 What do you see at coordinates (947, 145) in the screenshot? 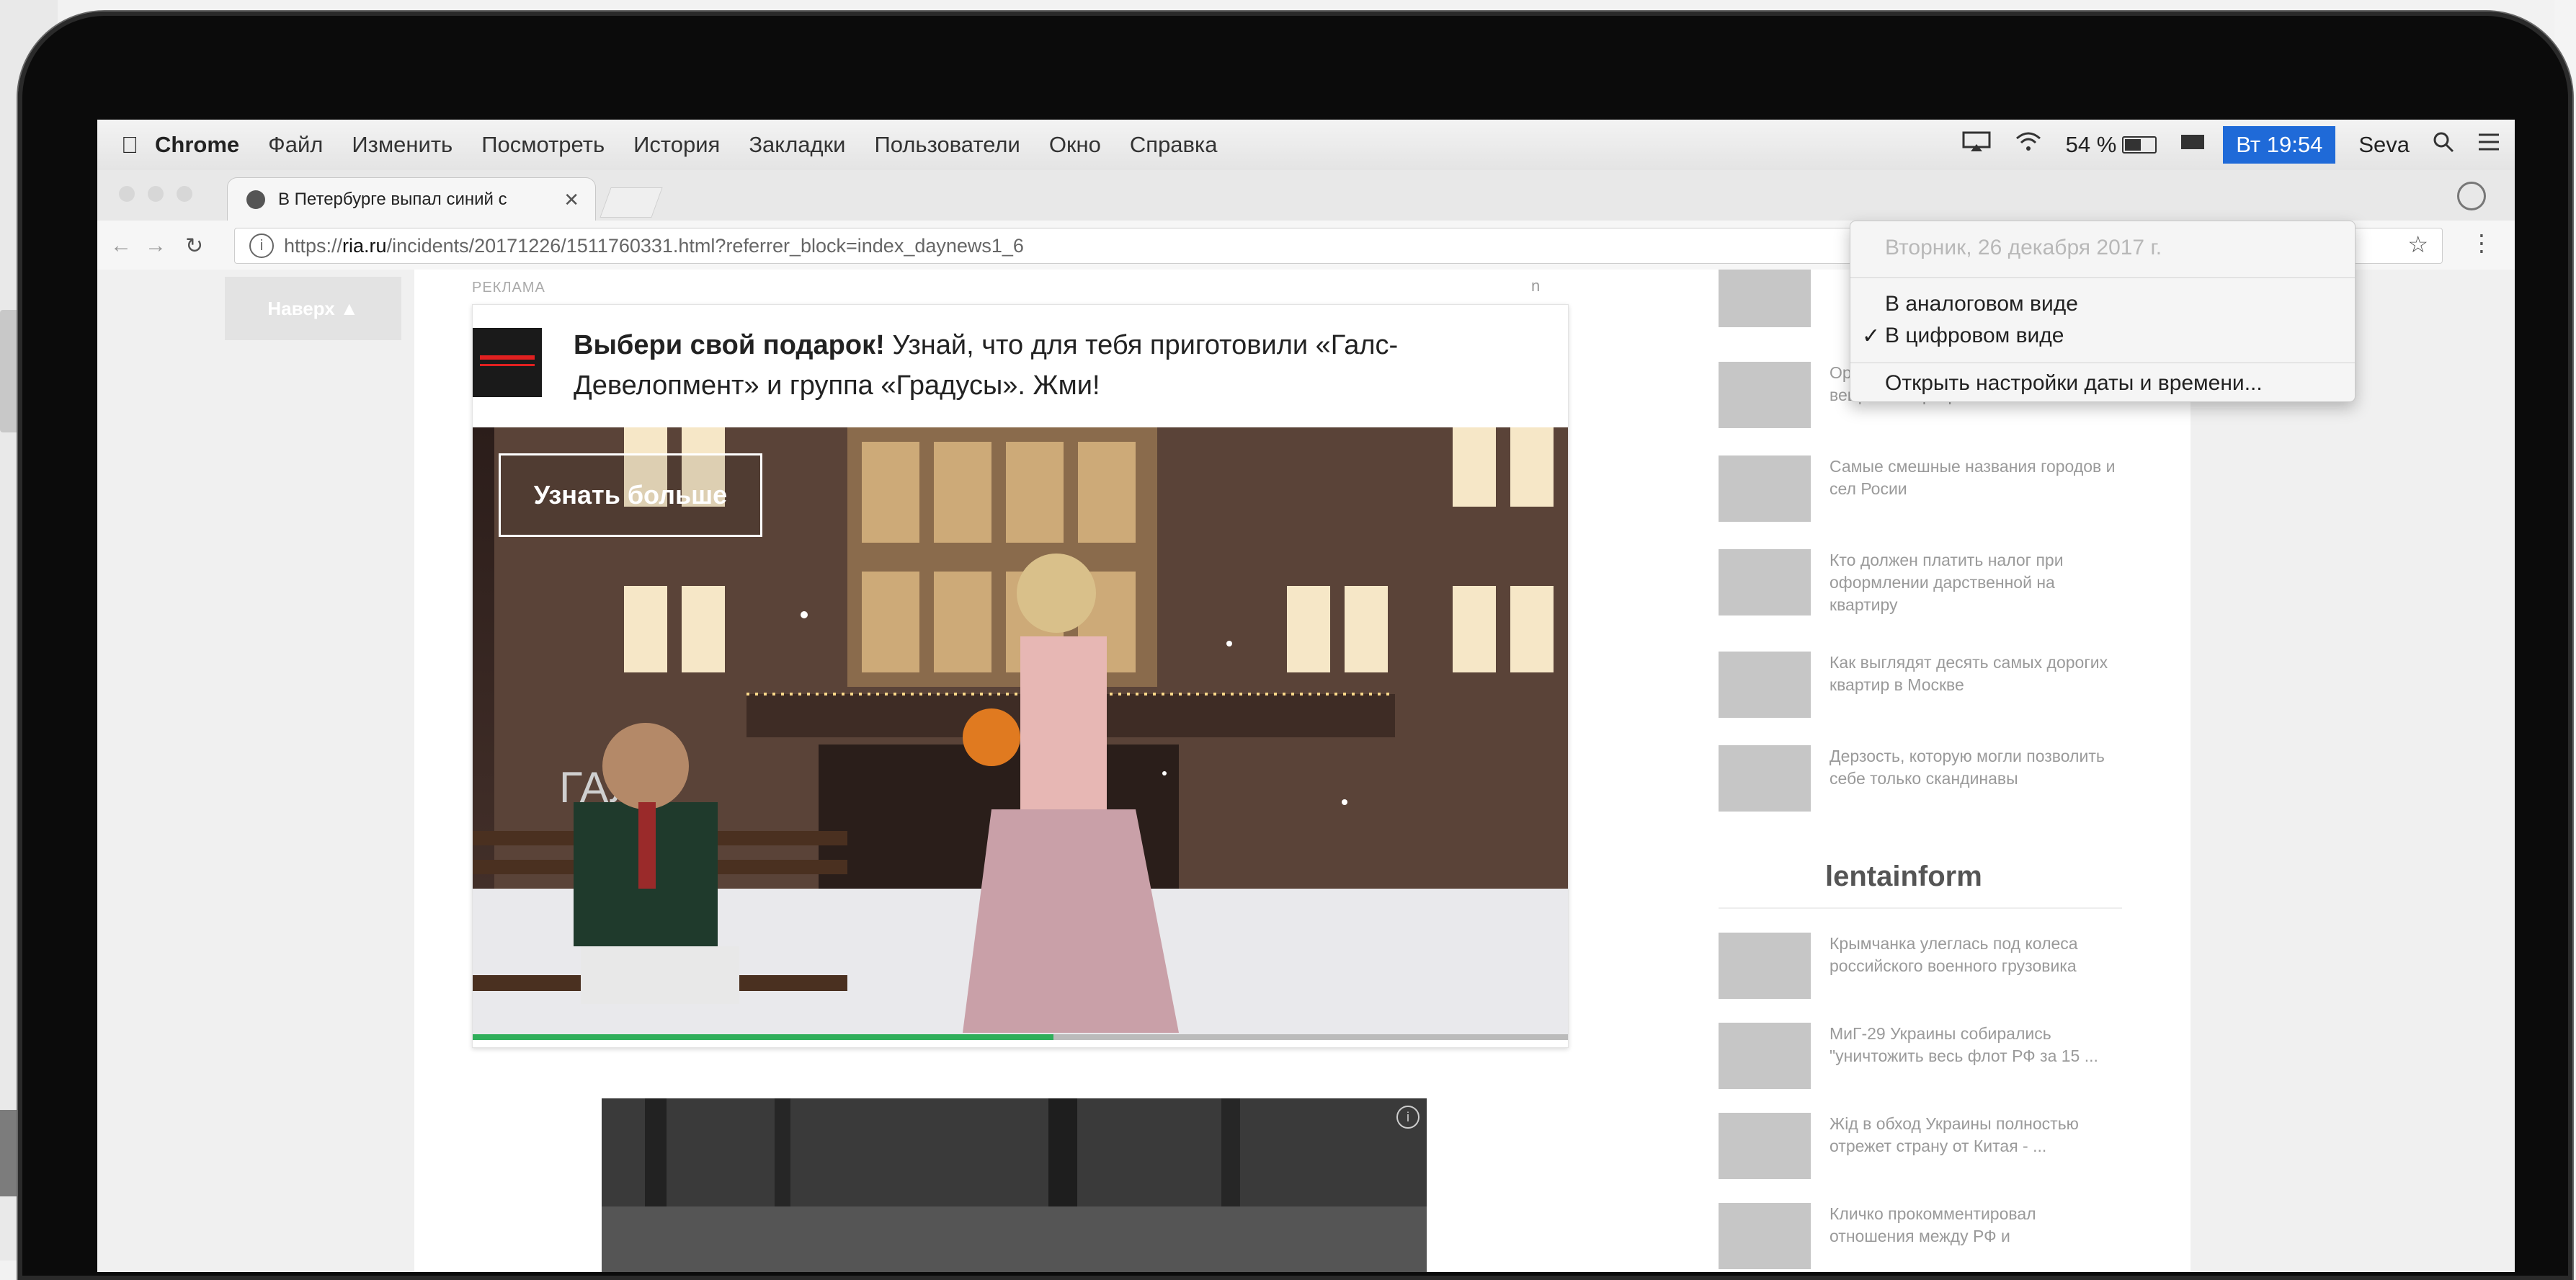
I see `menu-people: Пользователи` at bounding box center [947, 145].